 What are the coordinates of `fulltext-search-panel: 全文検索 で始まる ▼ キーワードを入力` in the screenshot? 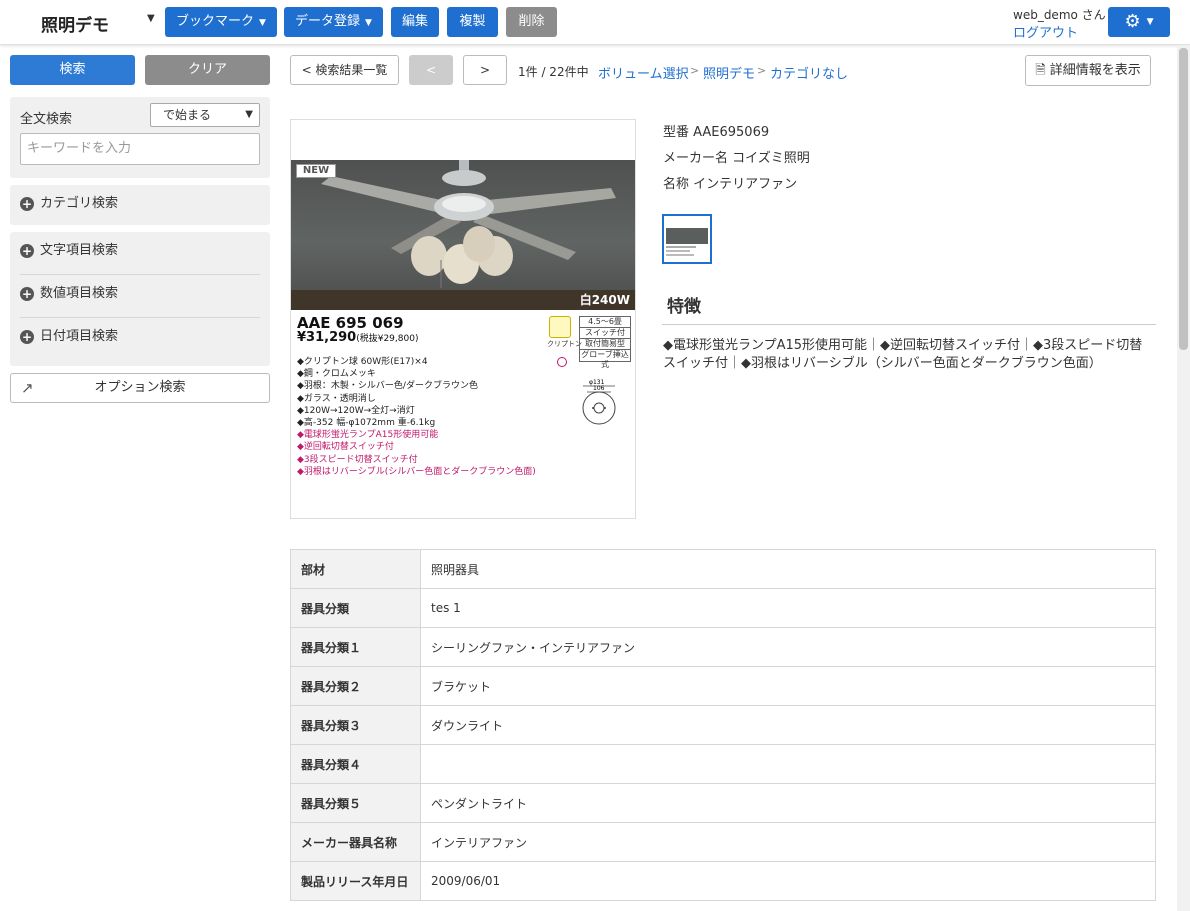 It's located at (140, 137).